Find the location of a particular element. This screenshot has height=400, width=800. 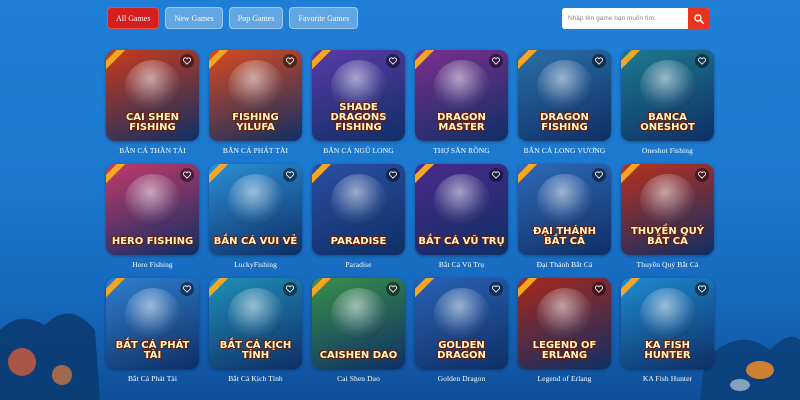

game-card: Thuyền Quý Bắt Cá Thuyền Quý Bắt Cá is located at coordinates (667, 216).